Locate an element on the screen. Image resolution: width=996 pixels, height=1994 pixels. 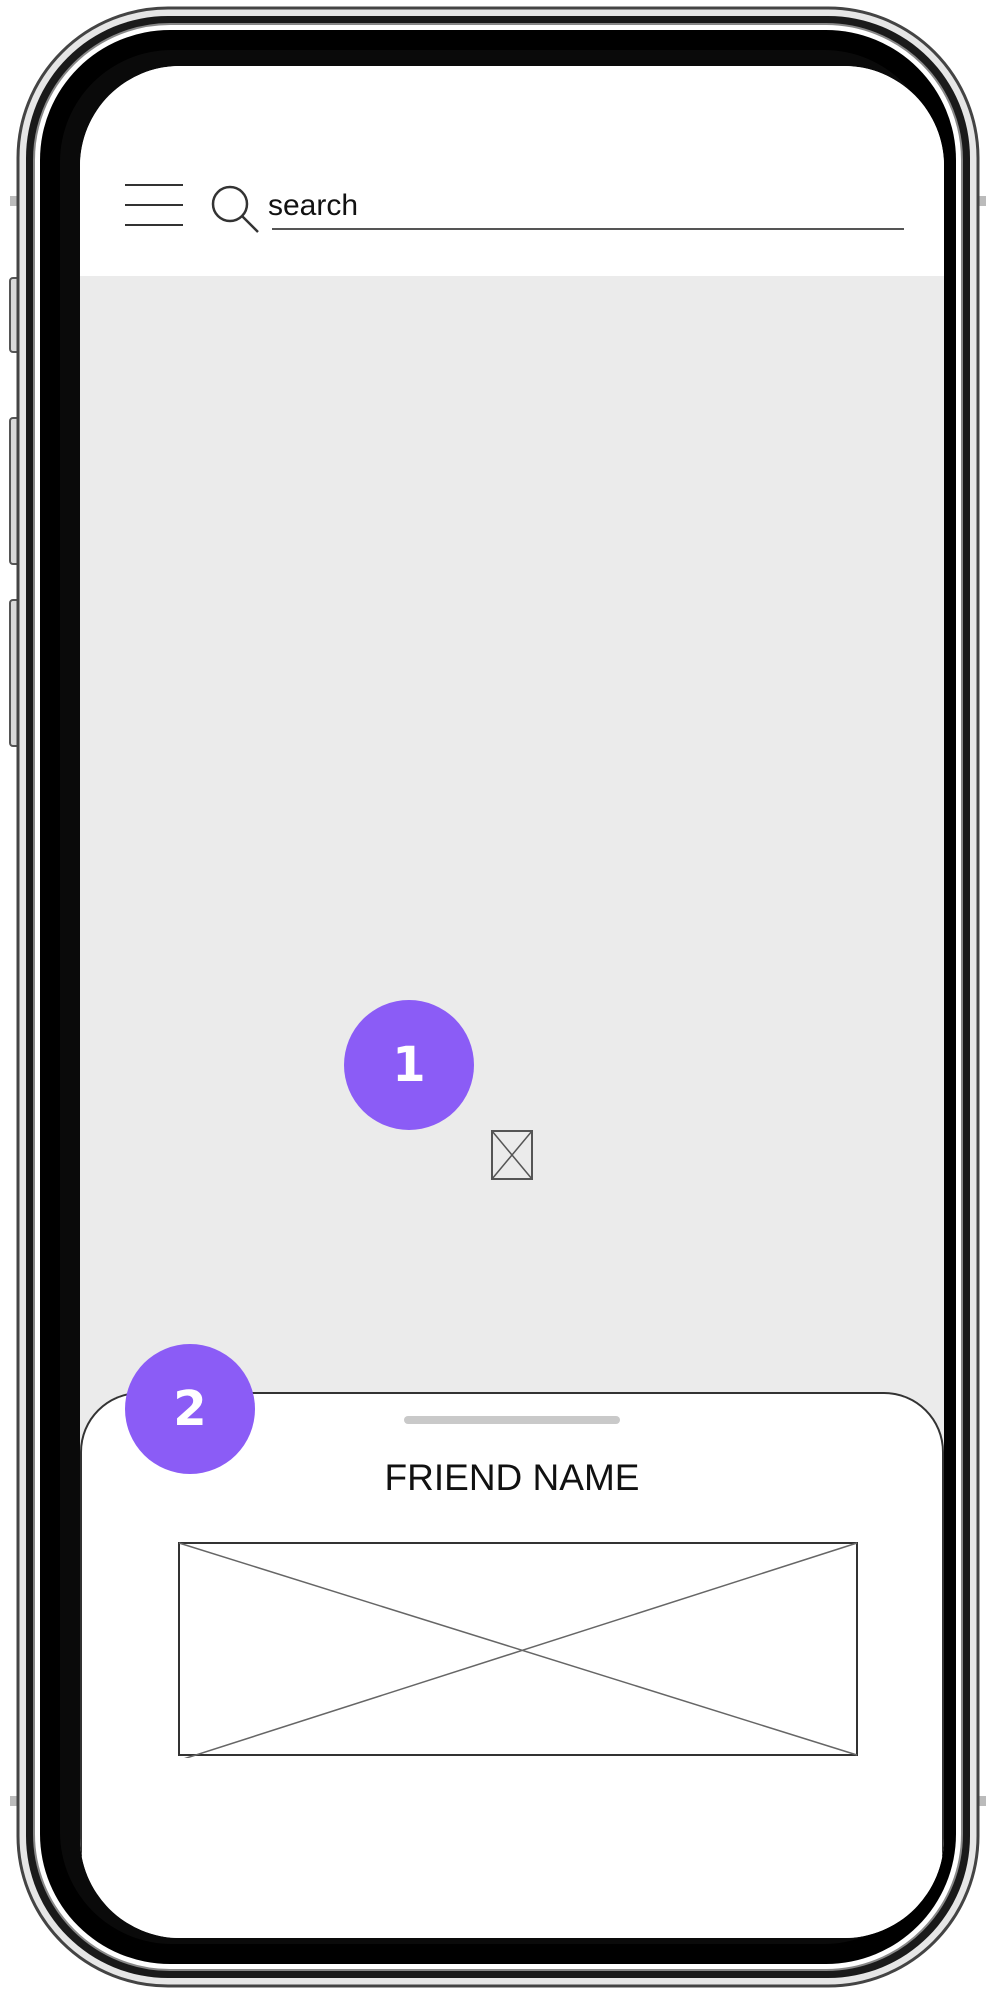
hamburger-menu-icon is located at coordinates (154, 206).